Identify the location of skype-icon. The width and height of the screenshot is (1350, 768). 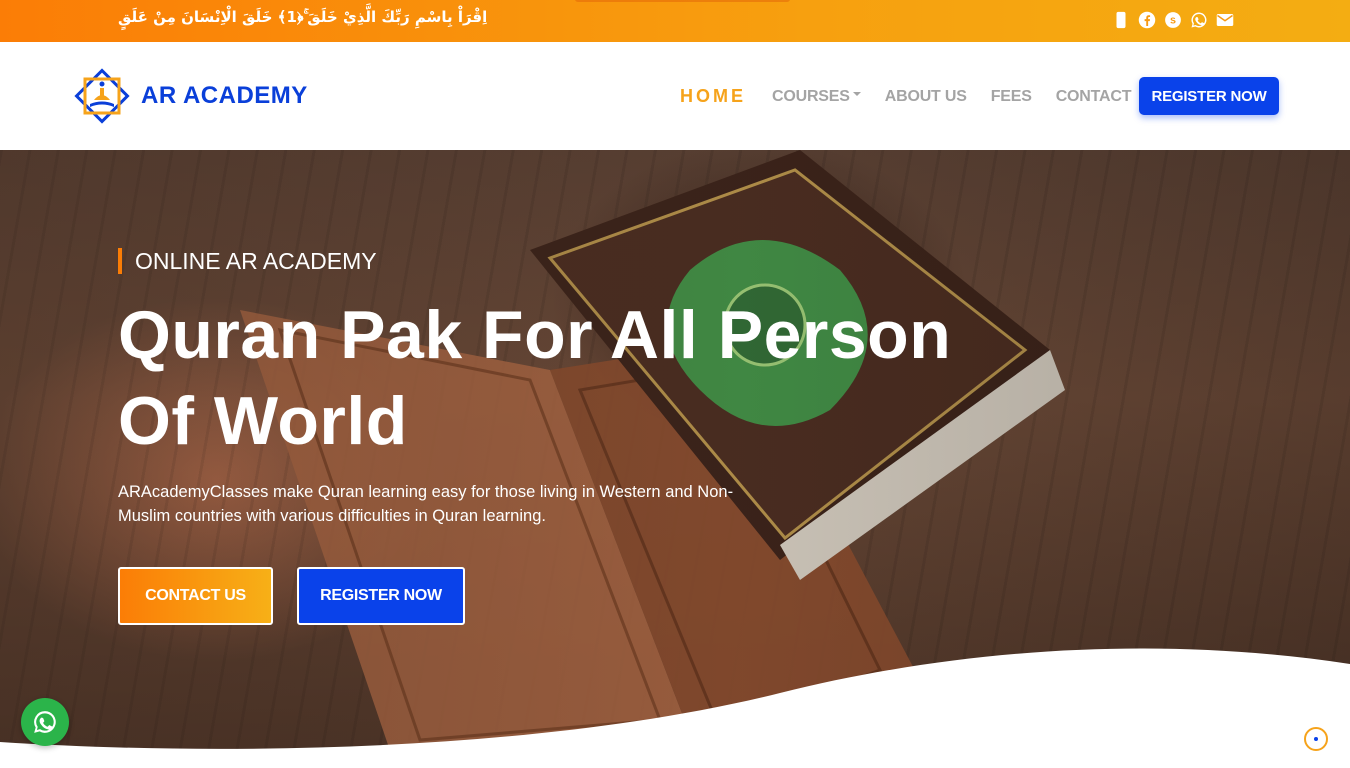
(1173, 20).